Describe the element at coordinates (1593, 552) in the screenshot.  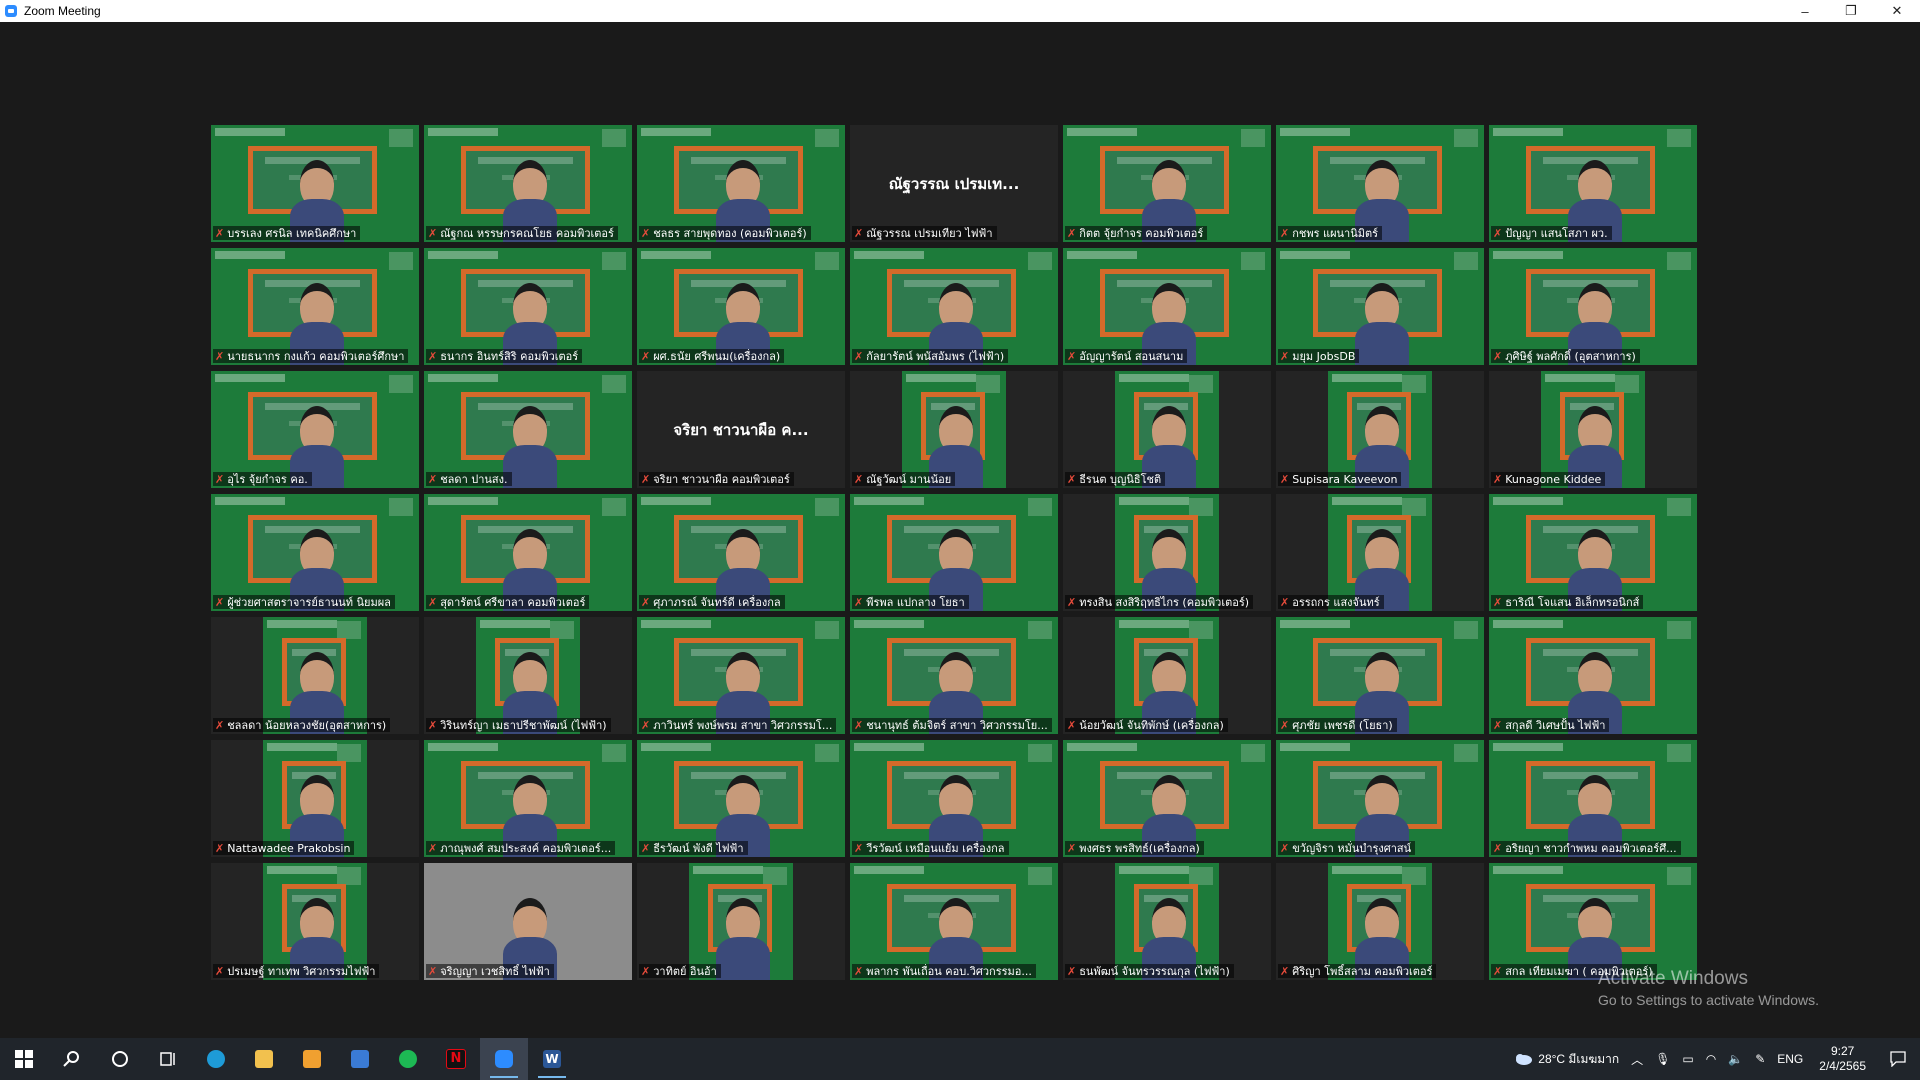
I see `participant-tile: ✗ ธาริณี โจแสน อิเล็กทรอนิกส์` at that location.